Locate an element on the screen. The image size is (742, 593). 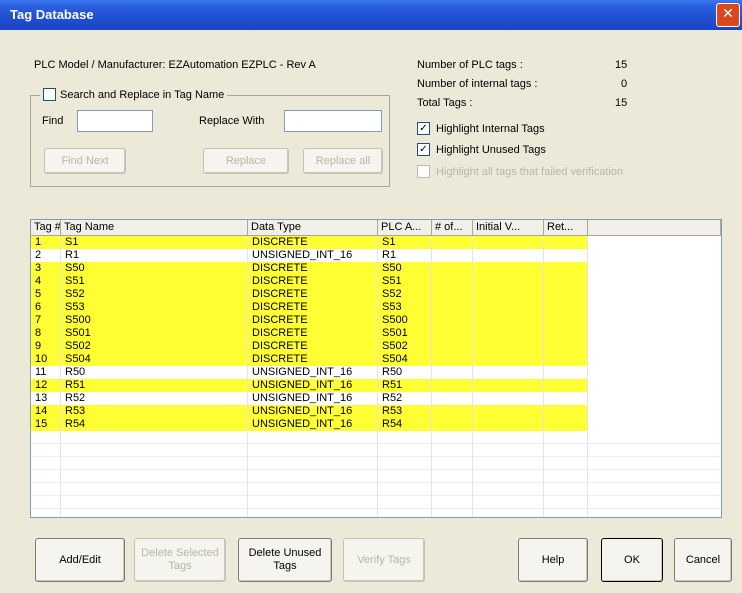
table-row: 9 S502 DISCRETE S502 is located at coordinates (376, 346).